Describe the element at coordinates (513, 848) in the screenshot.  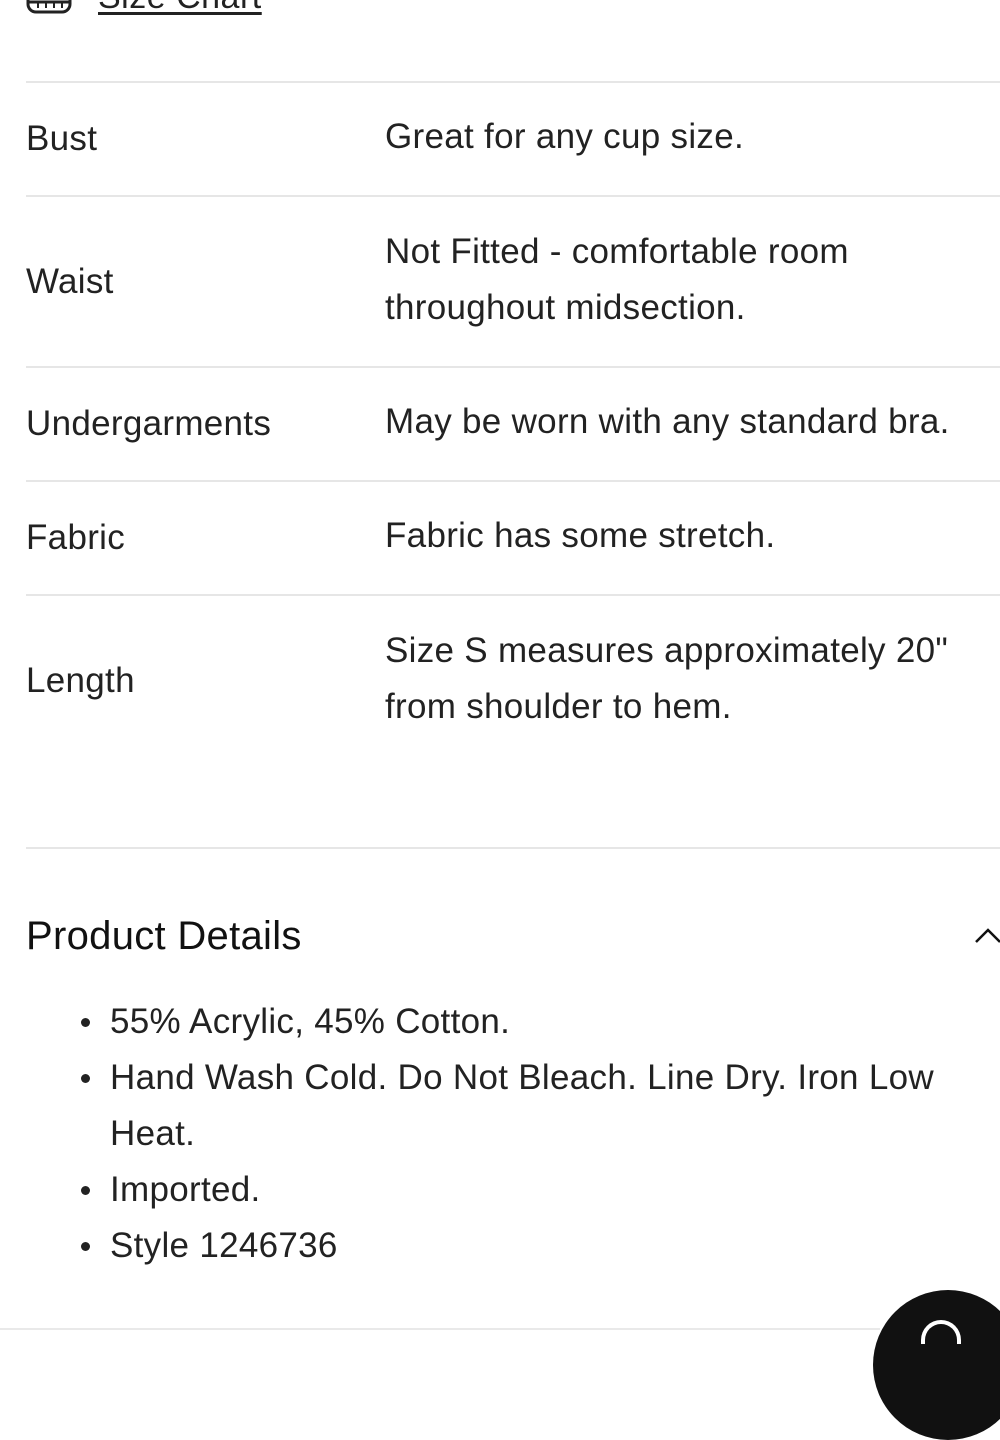
I see `section-divider` at that location.